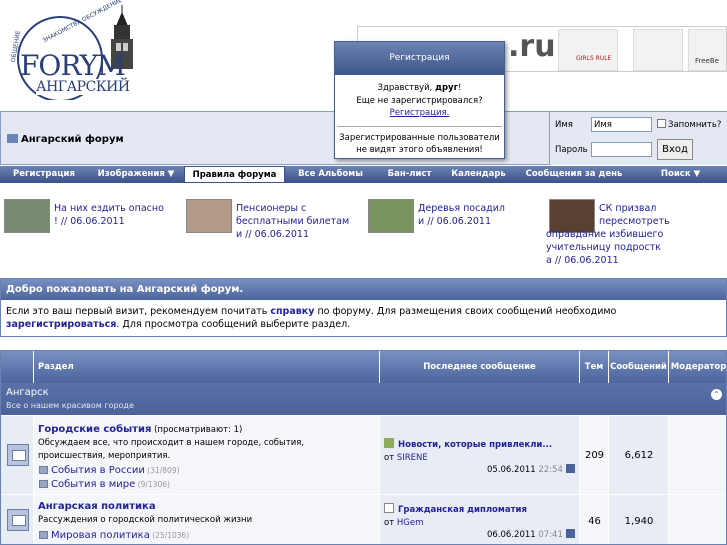 The width and height of the screenshot is (727, 545). What do you see at coordinates (109, 208) in the screenshot?
I see `news-link: На них ездить опасно` at bounding box center [109, 208].